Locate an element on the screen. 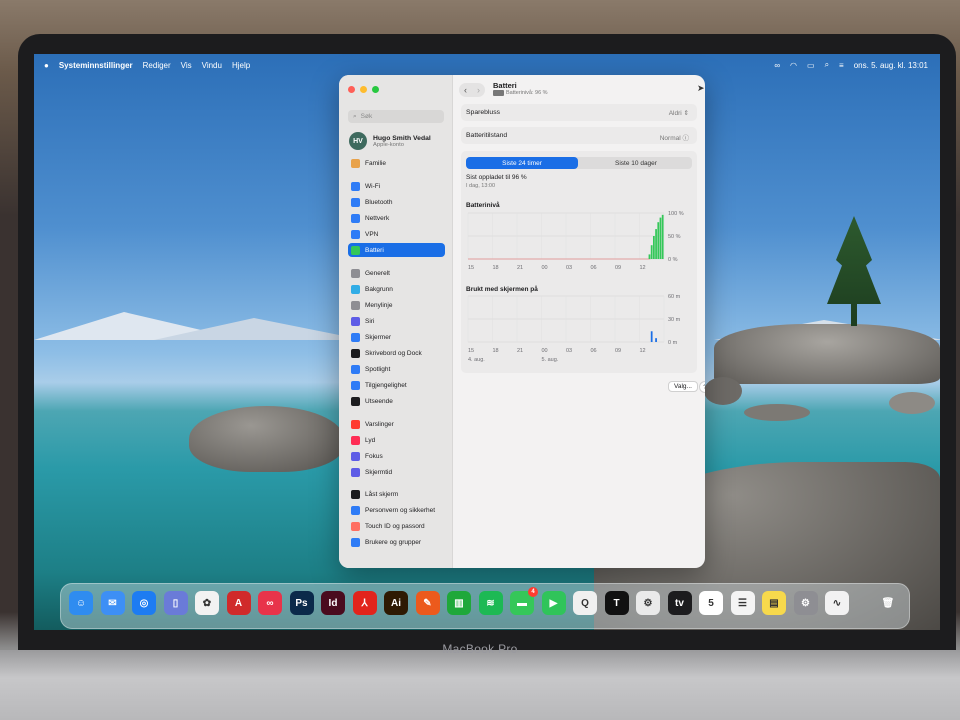 Image resolution: width=960 pixels, height=720 pixels. menu-window: Vindu is located at coordinates (212, 65).